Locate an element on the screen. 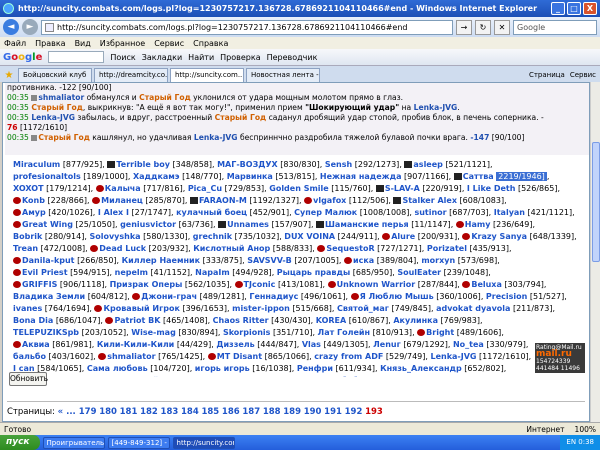 The image size is (600, 450). player-name: Dead Luck is located at coordinates (122, 248).